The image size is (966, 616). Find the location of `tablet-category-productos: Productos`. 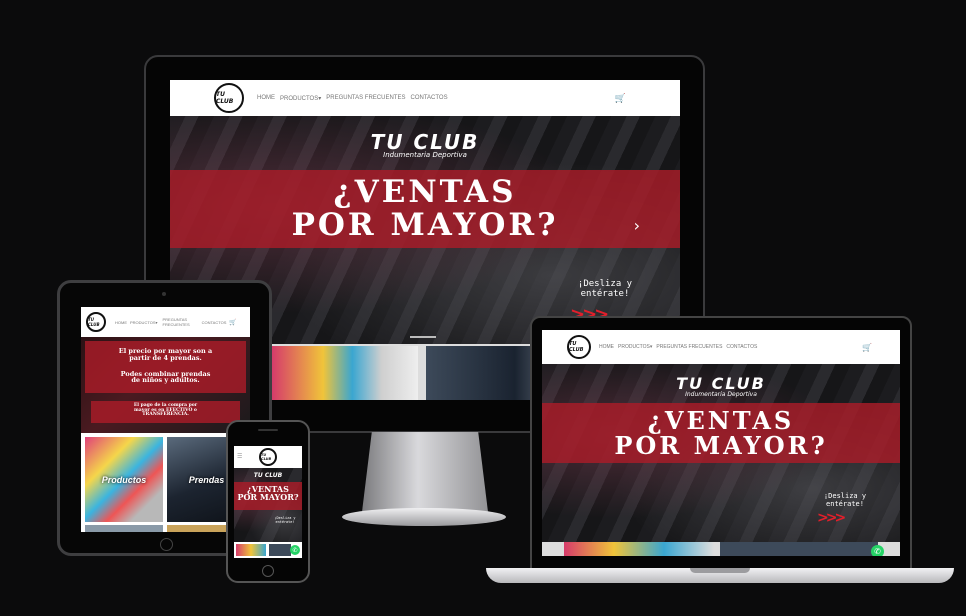

tablet-category-productos: Productos is located at coordinates (124, 479).